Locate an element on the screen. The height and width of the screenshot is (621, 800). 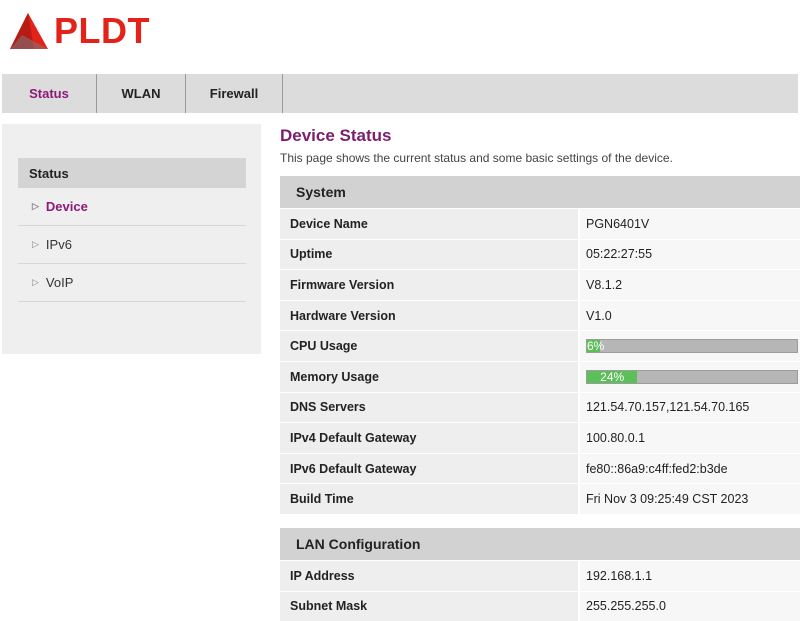
sidebar-item-device: ▷ Device is located at coordinates (132, 207).